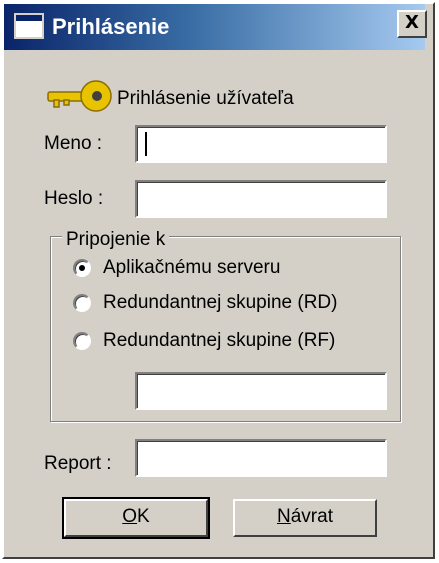 Image resolution: width=439 pixels, height=563 pixels. Describe the element at coordinates (261, 458) in the screenshot. I see `report-input` at that location.